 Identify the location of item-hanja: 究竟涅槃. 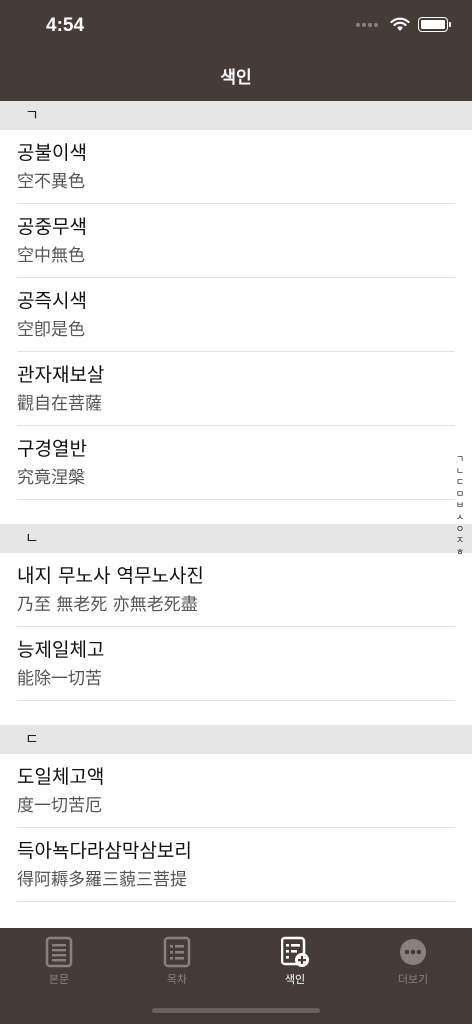
(51, 478).